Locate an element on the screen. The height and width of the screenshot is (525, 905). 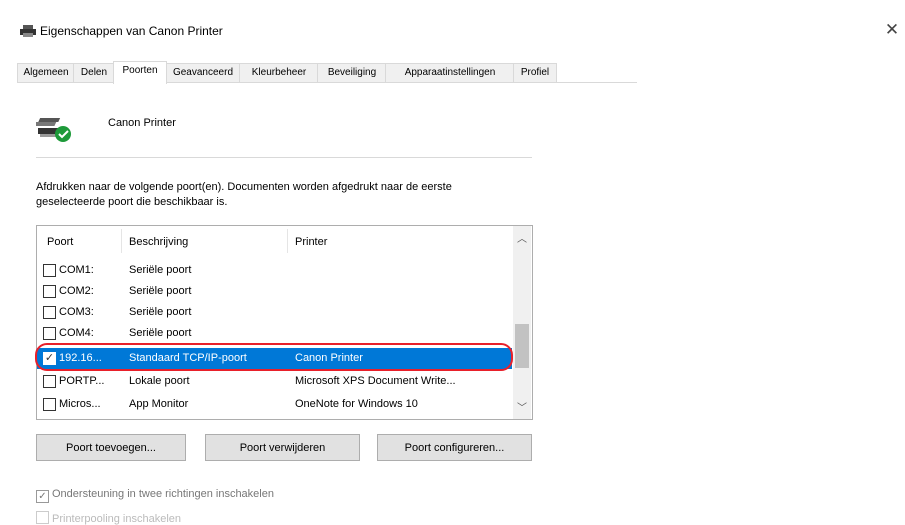
tab-delen: Delen is located at coordinates (94, 73).